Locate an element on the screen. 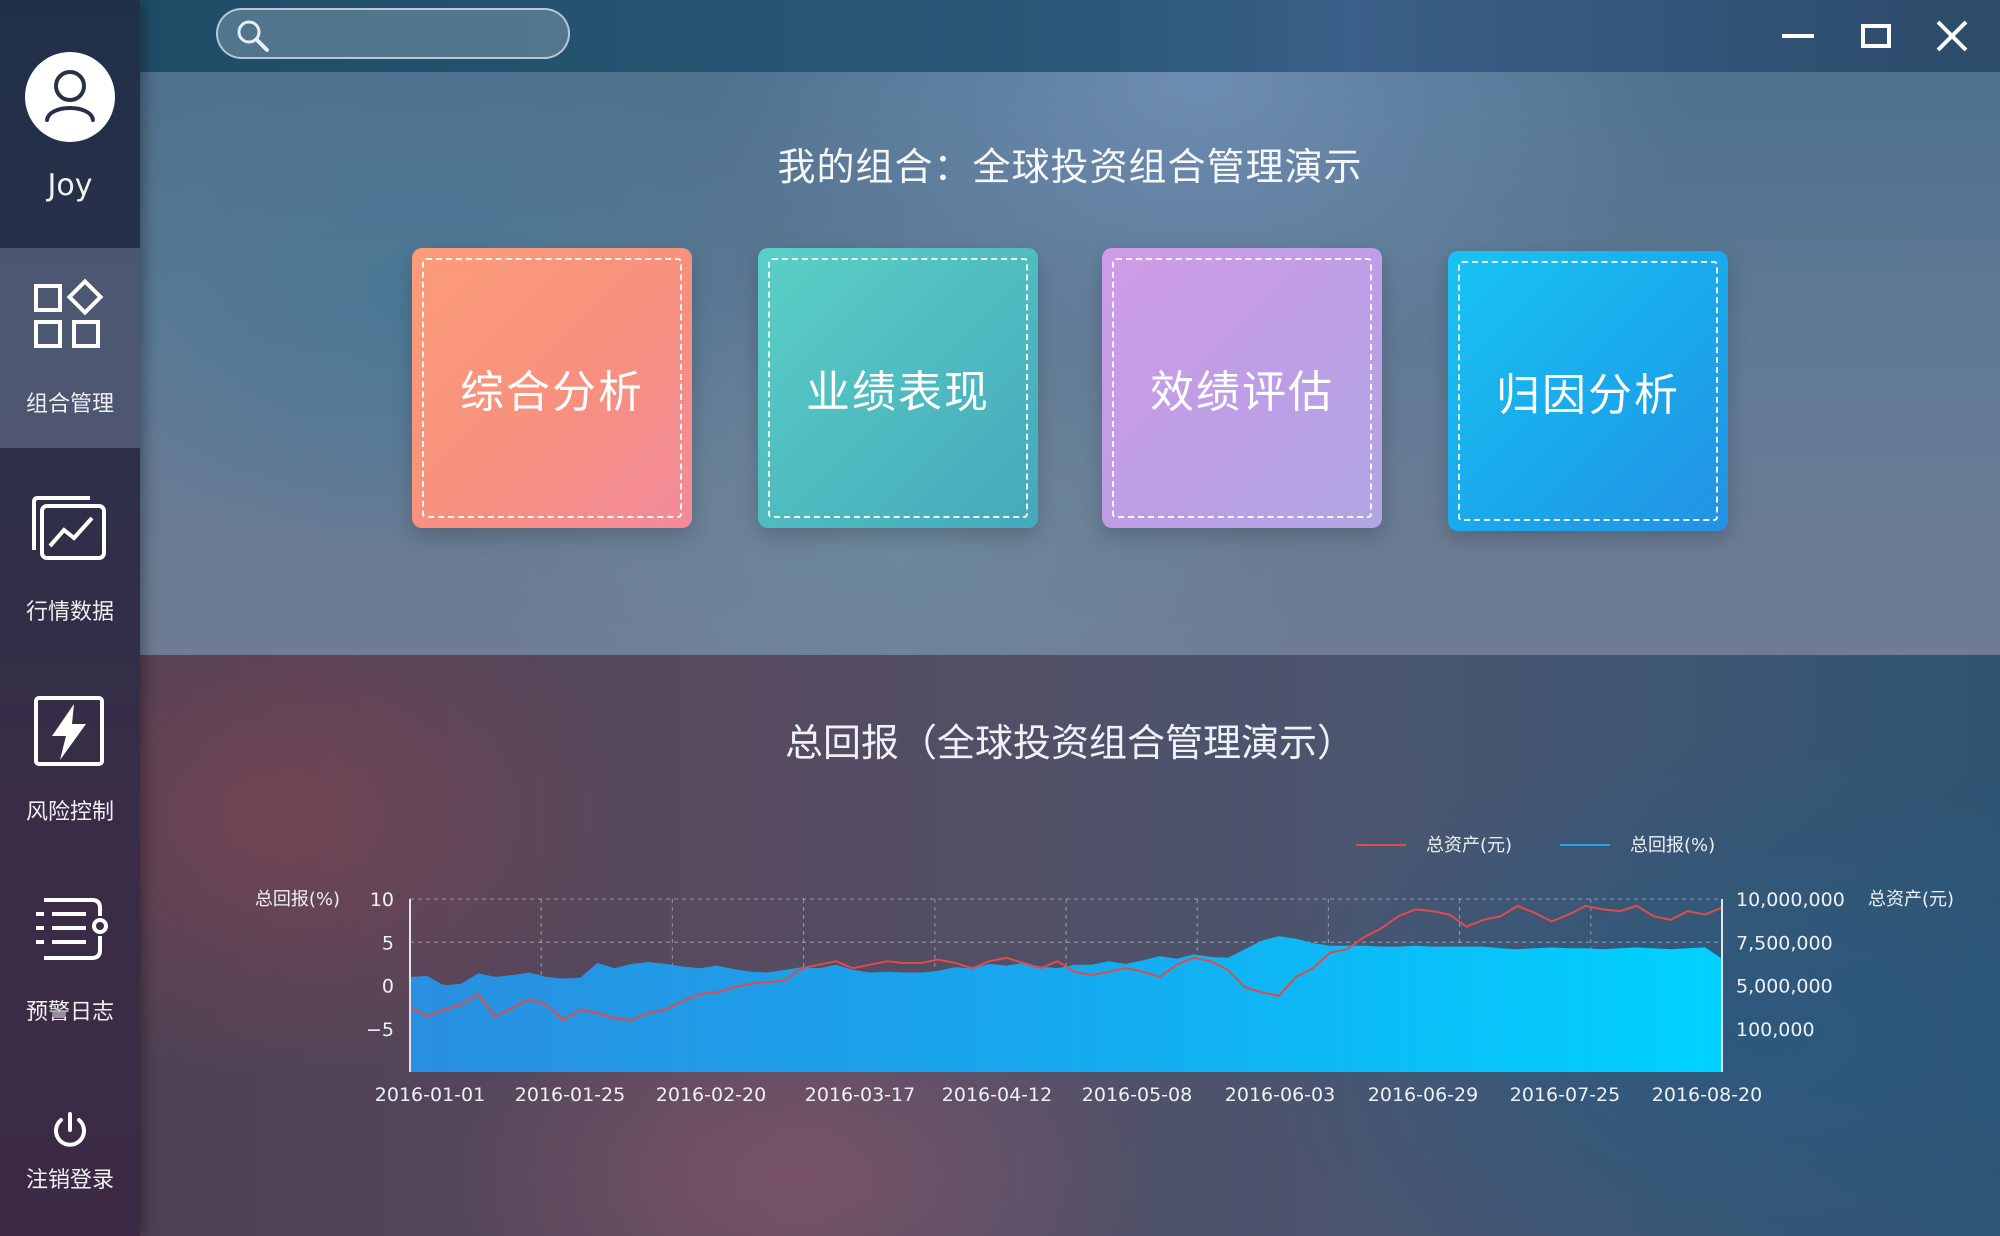 Image resolution: width=2000 pixels, height=1236 pixels. card-label: 效绩评估 is located at coordinates (1242, 388).